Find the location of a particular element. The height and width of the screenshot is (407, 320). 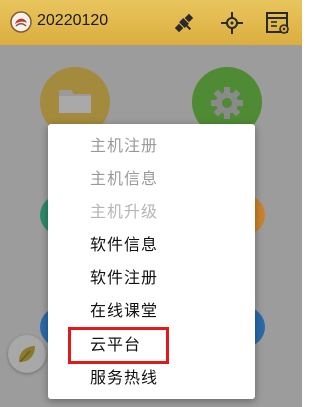

folder-icon is located at coordinates (75, 101).